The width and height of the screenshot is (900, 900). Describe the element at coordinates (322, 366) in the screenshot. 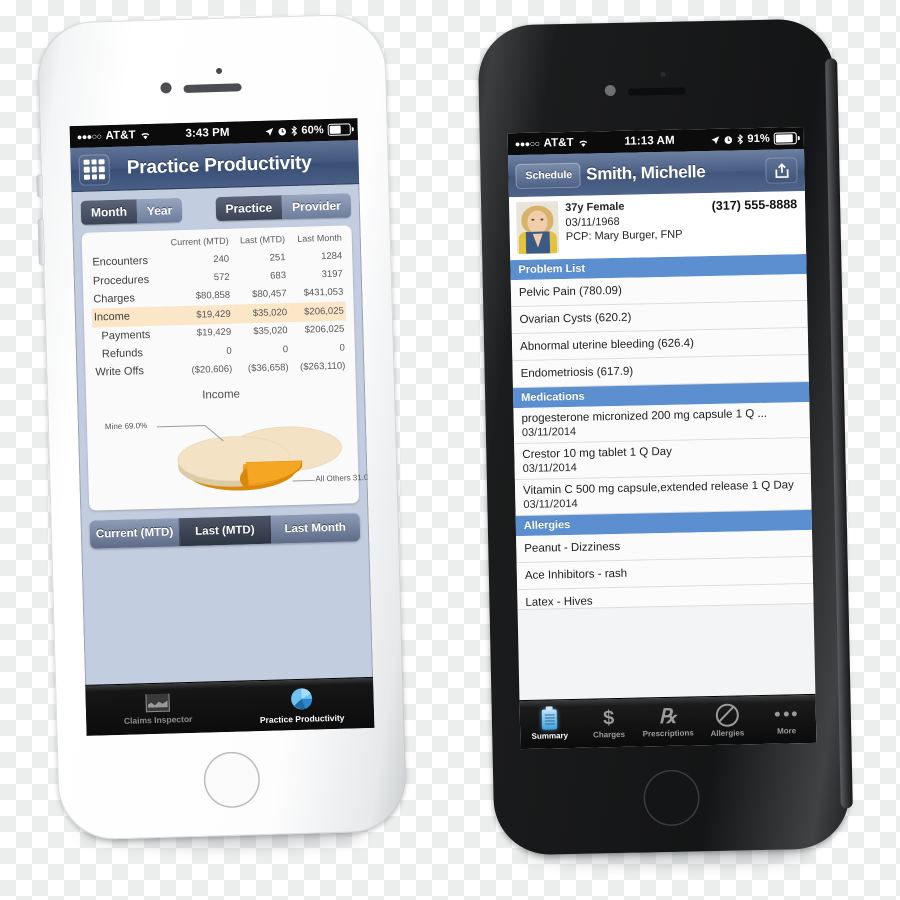

I see `cell-last-month: ($263,110)` at that location.